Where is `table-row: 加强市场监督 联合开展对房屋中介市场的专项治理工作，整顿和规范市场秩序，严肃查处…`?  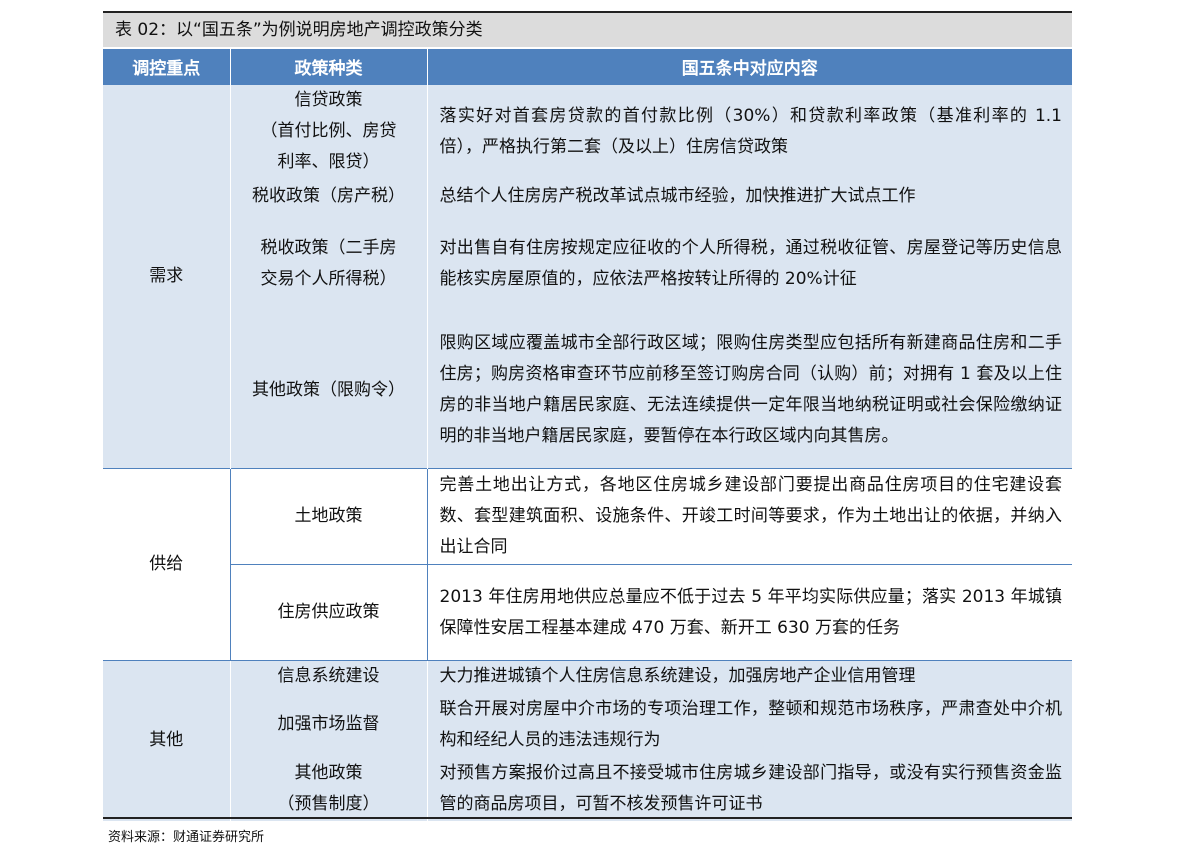 table-row: 加强市场监督 联合开展对房屋中介市场的专项治理工作，整顿和规范市场秩序，严肃查处… is located at coordinates (587, 724).